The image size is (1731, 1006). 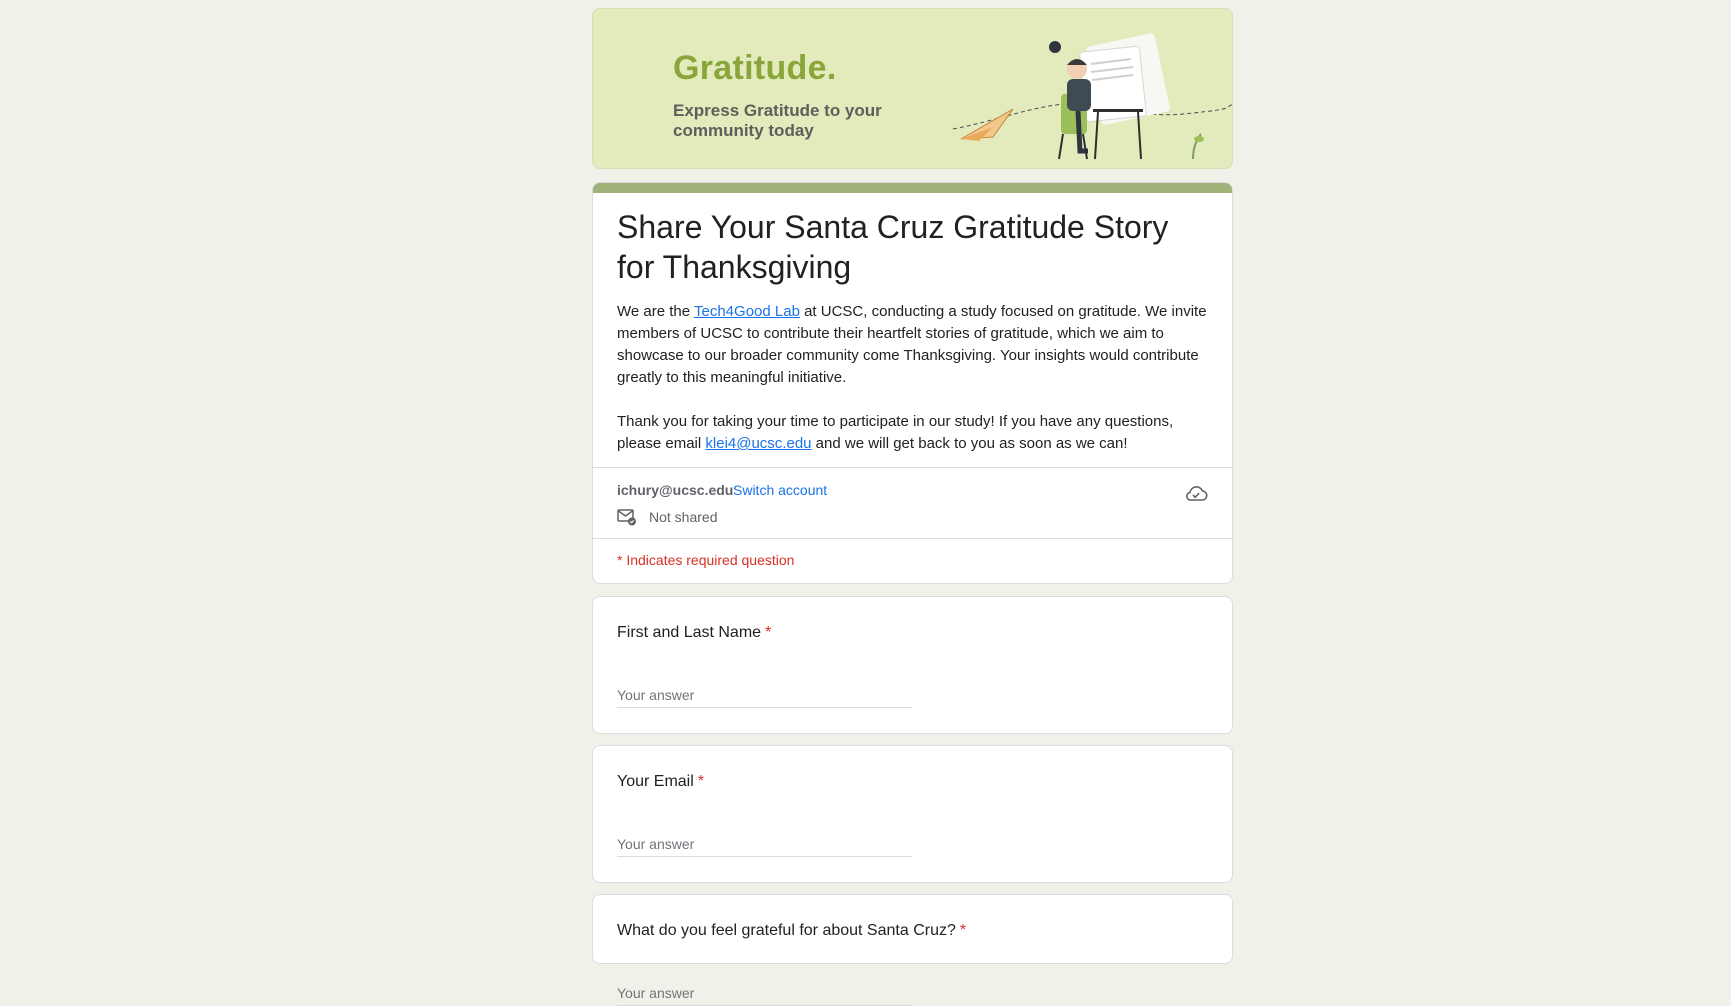 What do you see at coordinates (758, 443) in the screenshot?
I see `contact-email-link: klei4@ucsc.edu` at bounding box center [758, 443].